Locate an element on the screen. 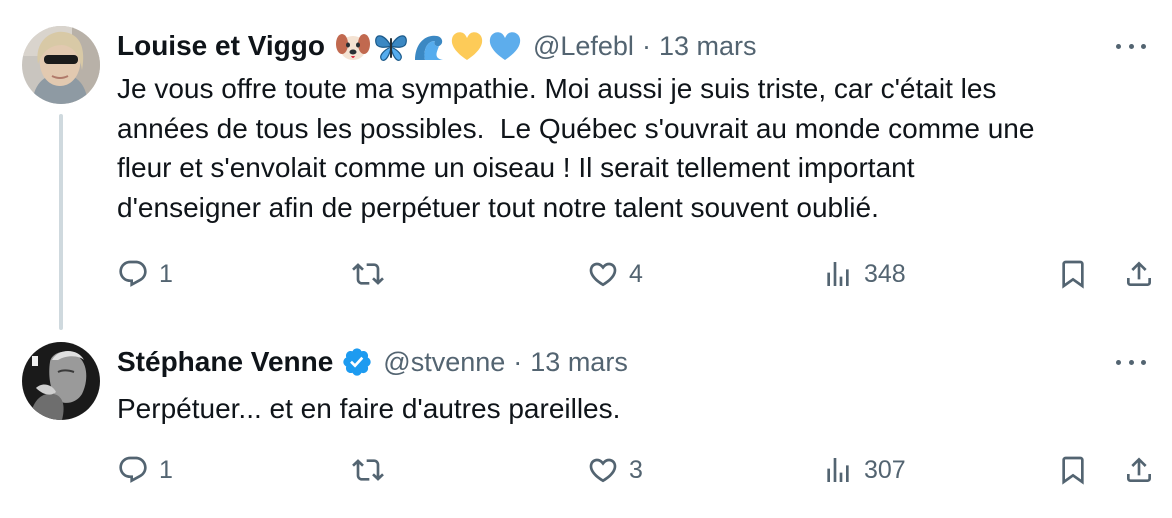 The width and height of the screenshot is (1172, 518). like-count: 4 is located at coordinates (636, 273).